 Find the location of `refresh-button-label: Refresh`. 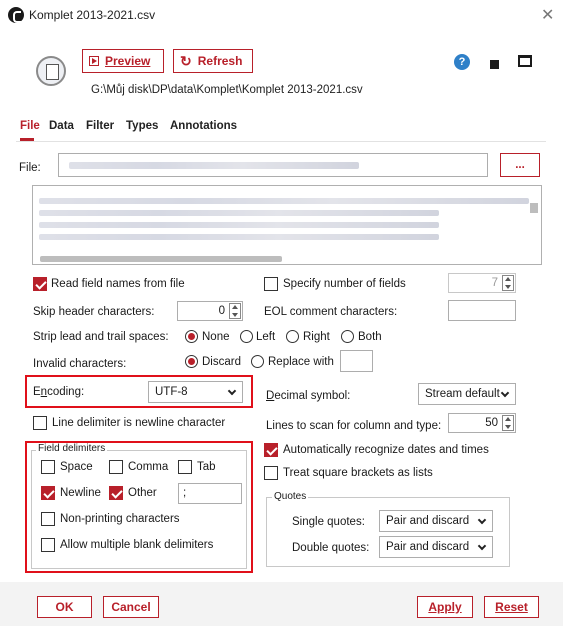

refresh-button-label: Refresh is located at coordinates (220, 61).